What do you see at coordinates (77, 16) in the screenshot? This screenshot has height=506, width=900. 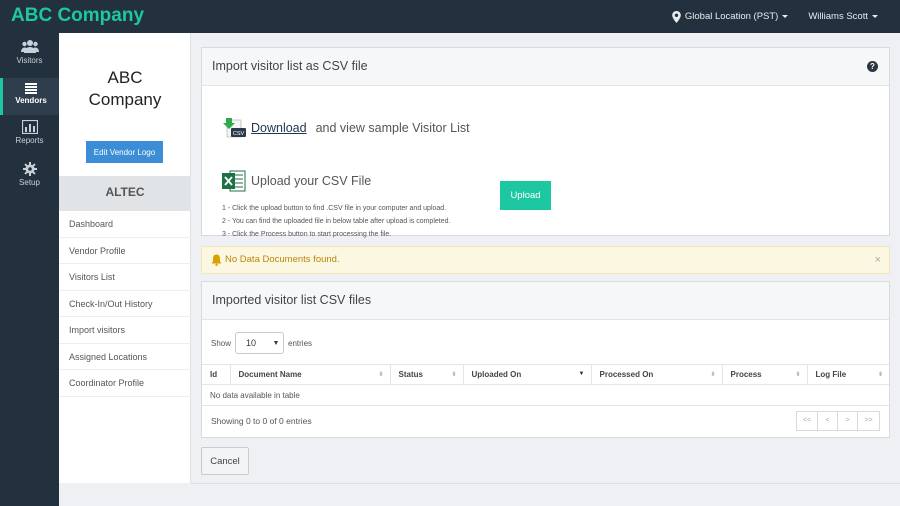 I see `brand-title: ABC Company` at bounding box center [77, 16].